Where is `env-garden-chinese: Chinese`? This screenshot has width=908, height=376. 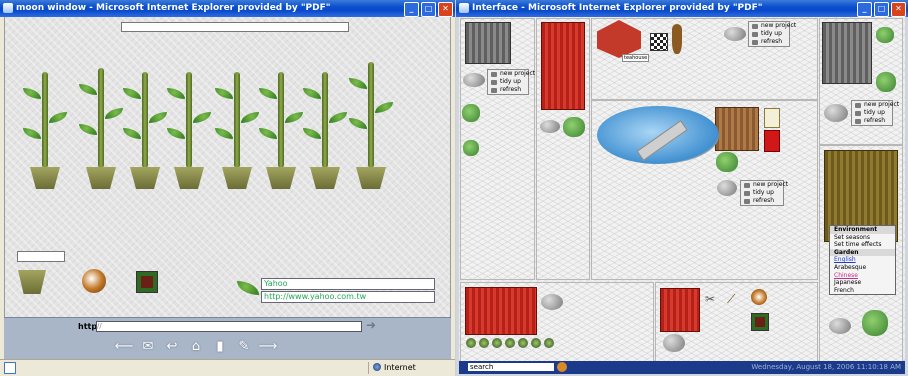
env-garden-chinese: Chinese is located at coordinates (862, 276).